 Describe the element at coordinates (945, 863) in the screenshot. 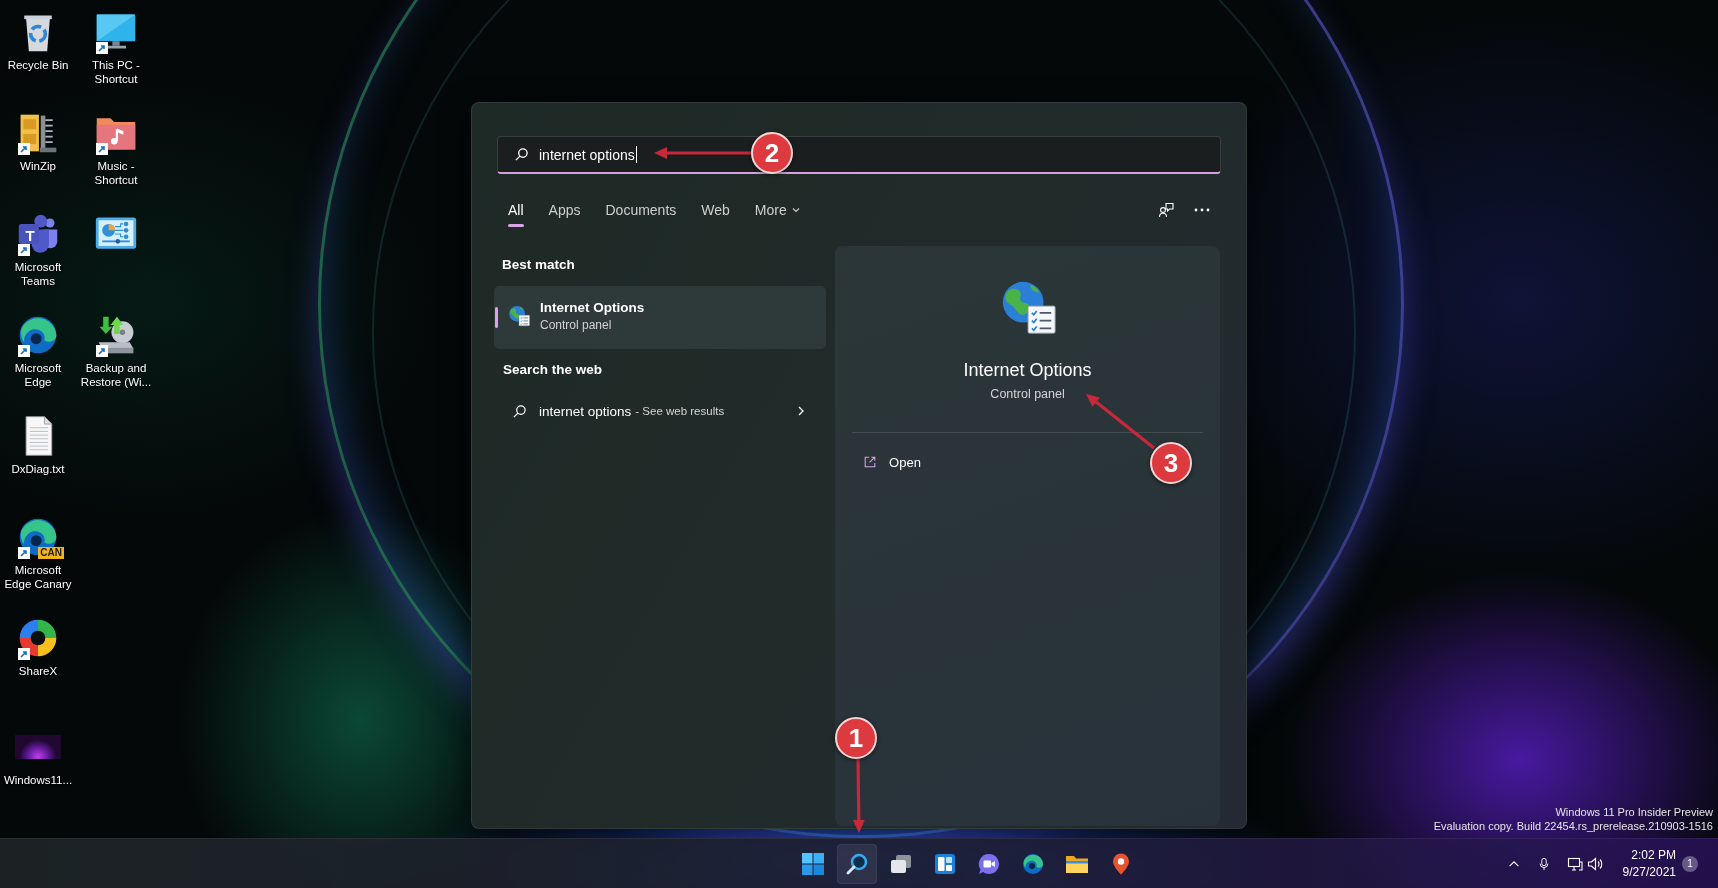

I see `panels-icon` at that location.